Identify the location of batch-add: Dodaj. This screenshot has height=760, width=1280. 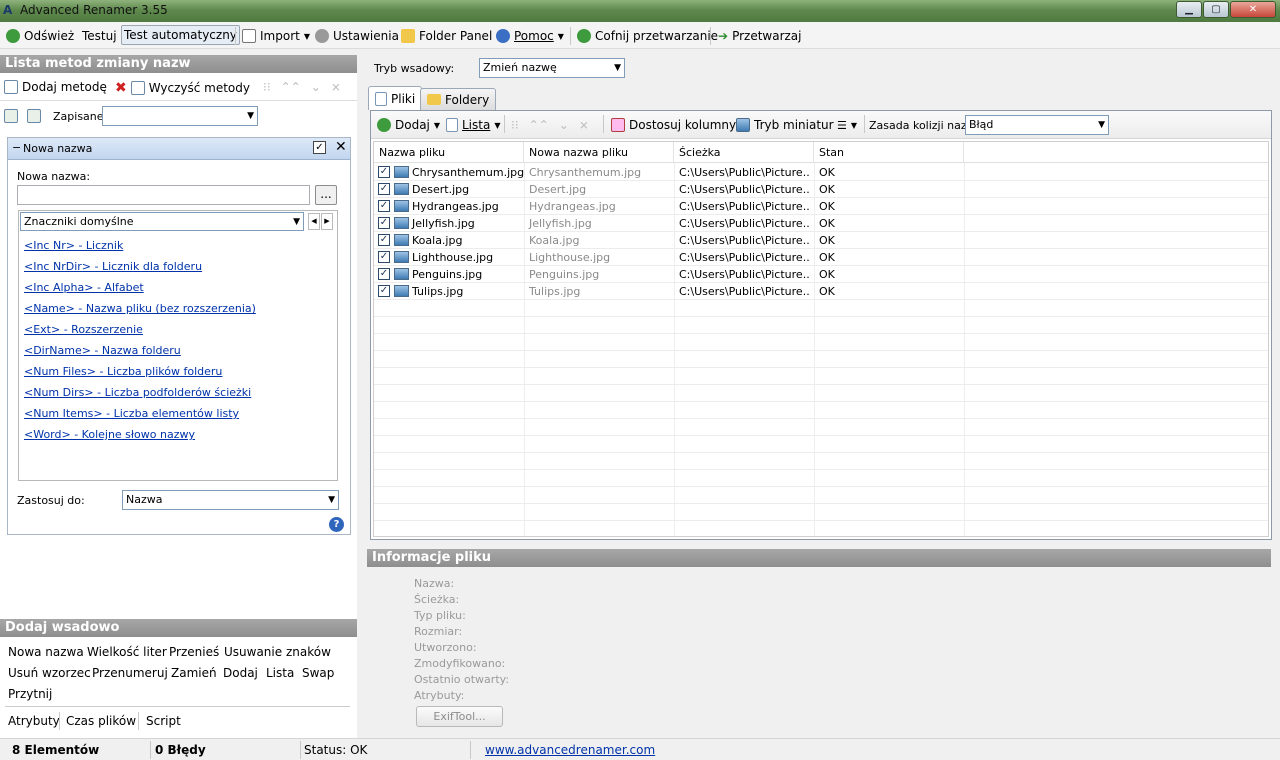
(240, 673).